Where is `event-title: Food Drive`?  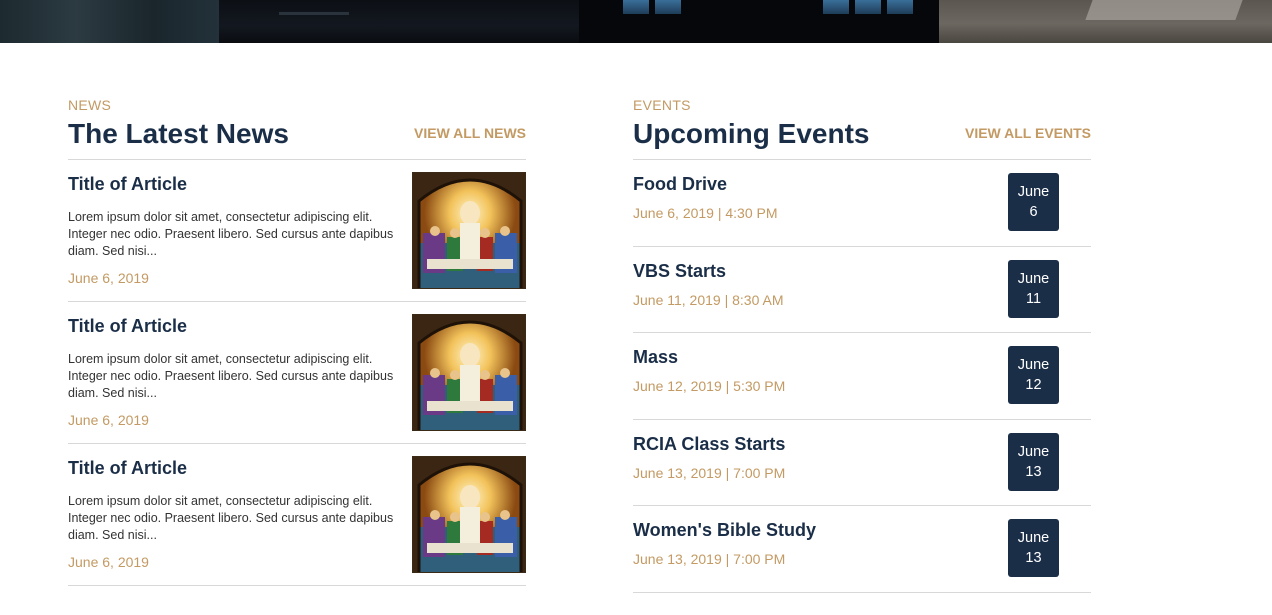 event-title: Food Drive is located at coordinates (680, 184).